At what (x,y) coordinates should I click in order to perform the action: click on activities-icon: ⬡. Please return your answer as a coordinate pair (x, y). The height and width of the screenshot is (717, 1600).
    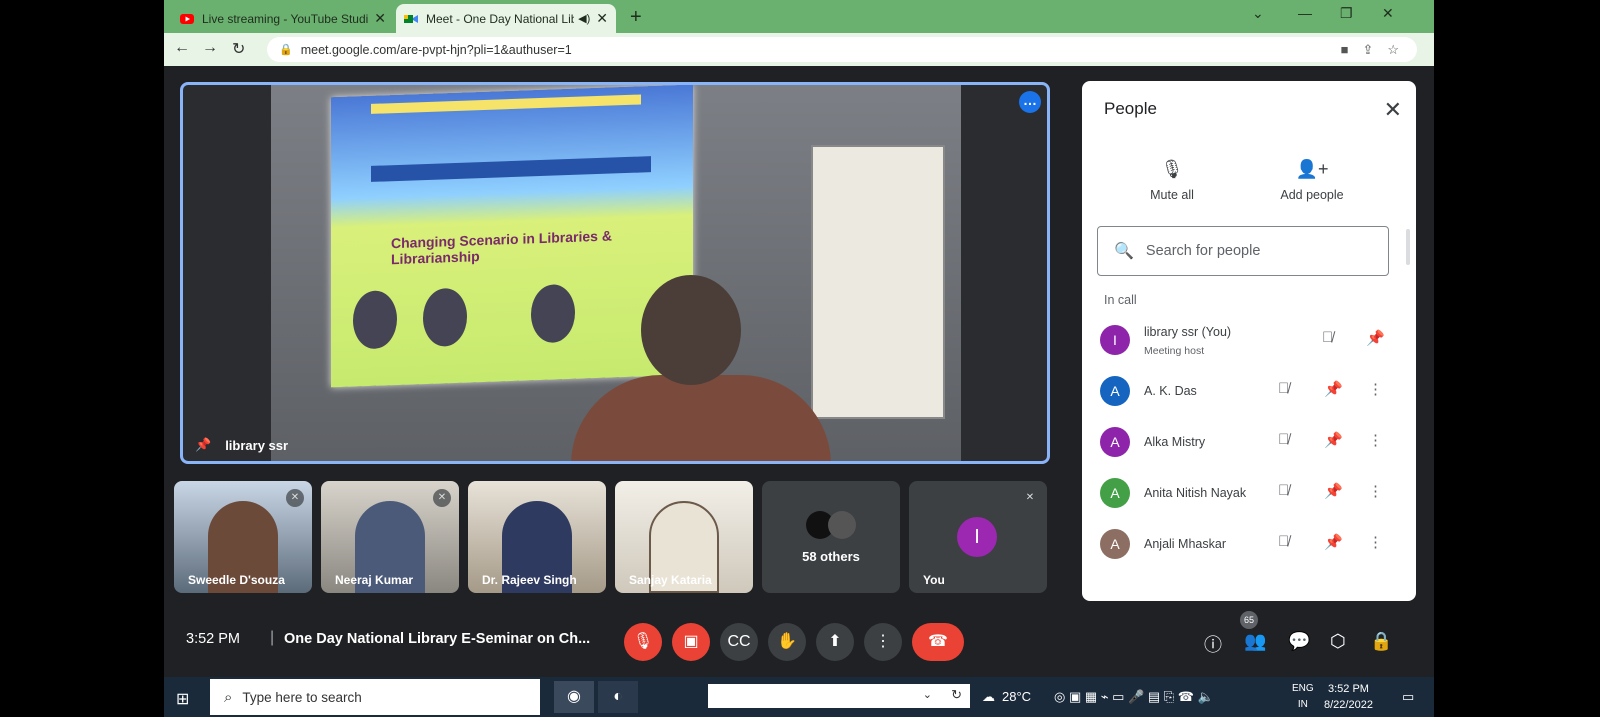
    Looking at the image, I should click on (1338, 641).